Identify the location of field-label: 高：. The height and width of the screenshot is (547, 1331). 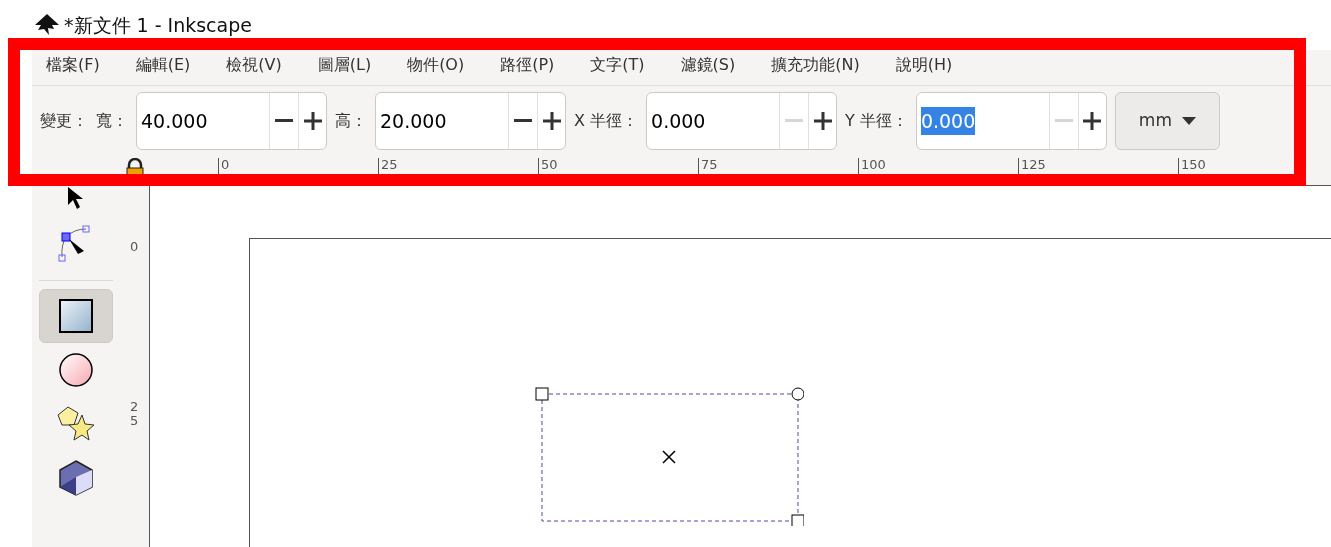
(351, 121).